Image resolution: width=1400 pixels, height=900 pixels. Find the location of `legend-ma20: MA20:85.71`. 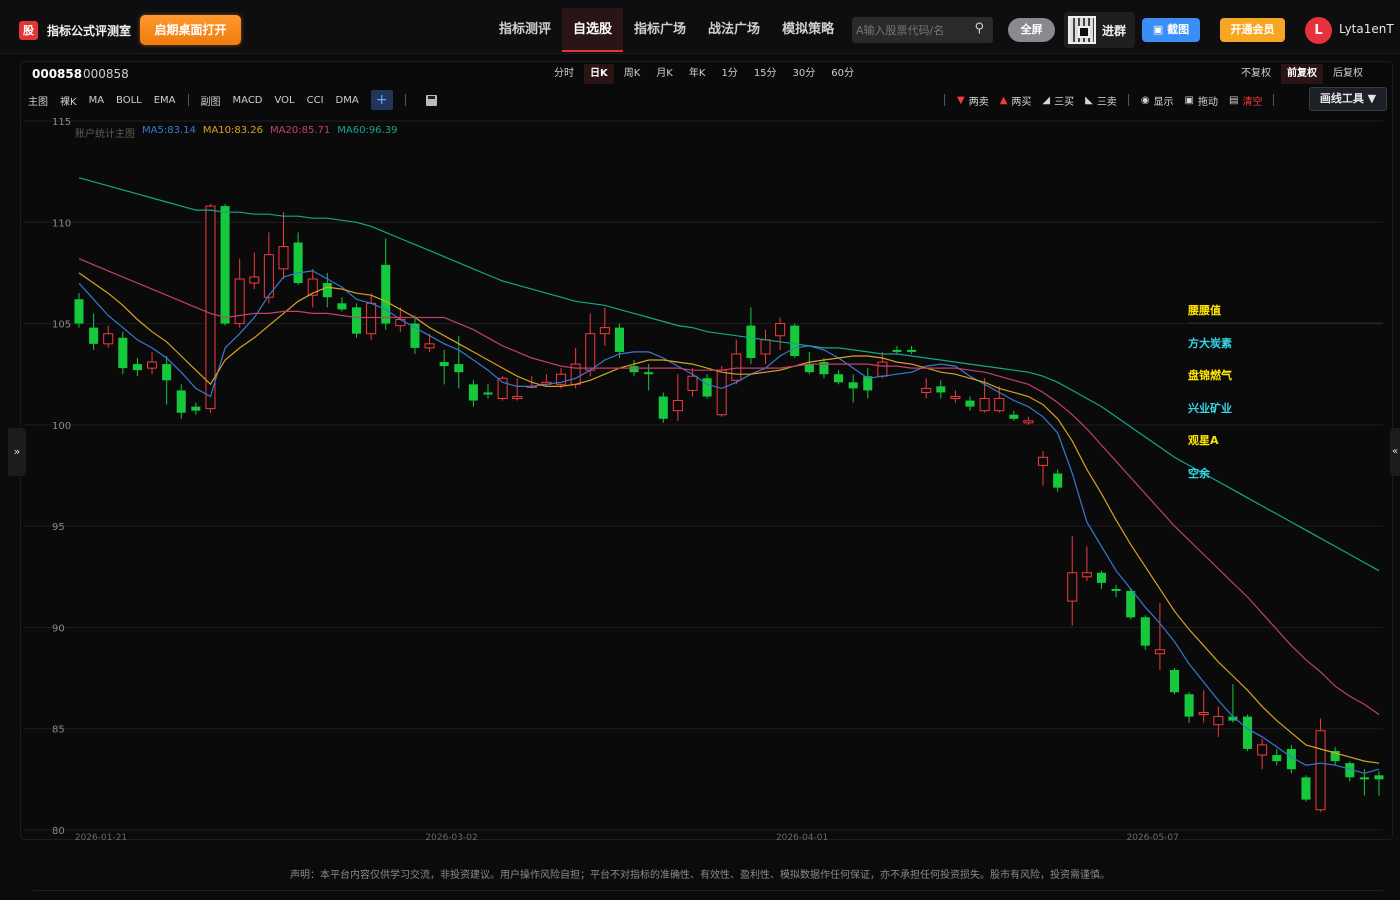

legend-ma20: MA20:85.71 is located at coordinates (300, 130).